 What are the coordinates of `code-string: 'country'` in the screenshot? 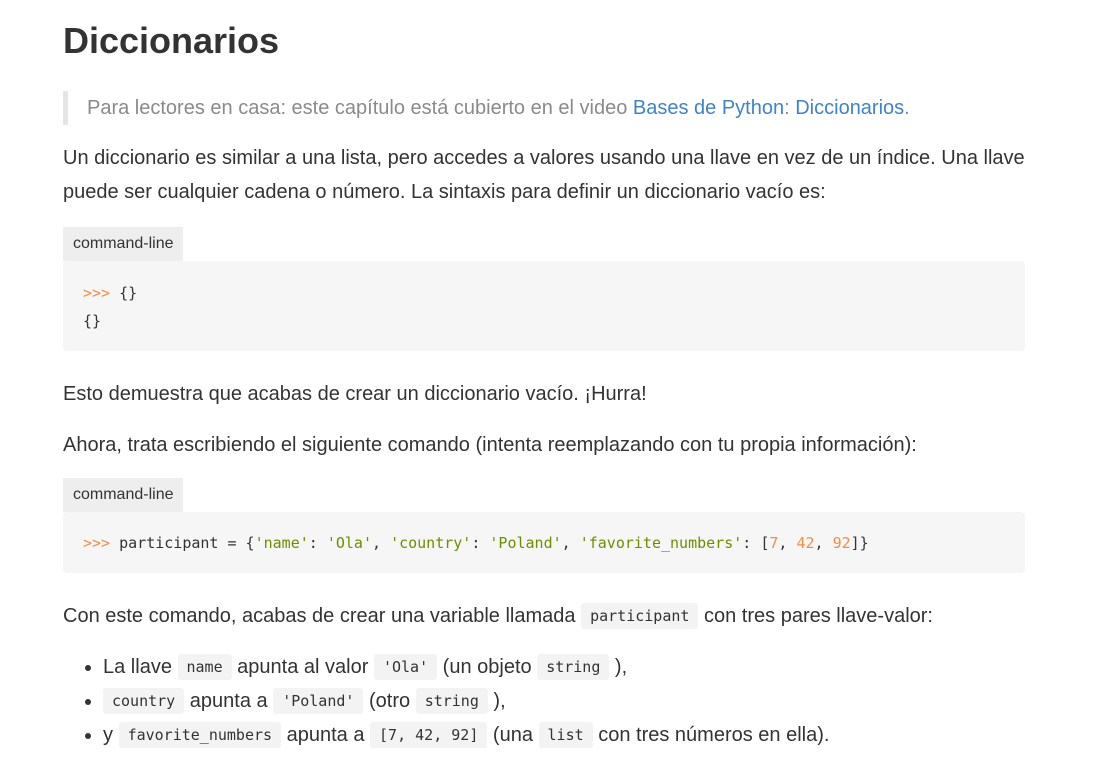 It's located at (431, 543).